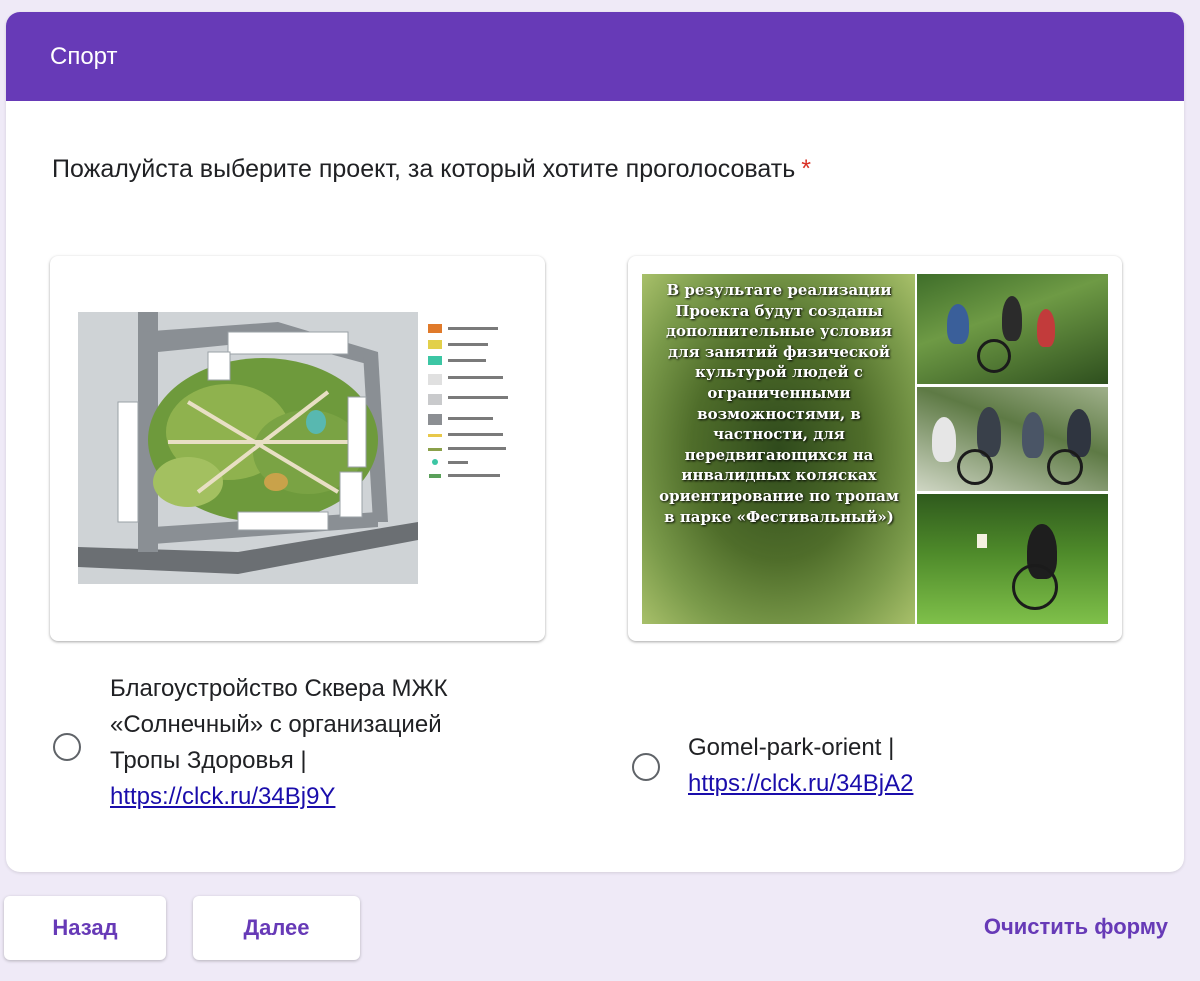 The width and height of the screenshot is (1200, 981). I want to click on option-2-radio, so click(646, 767).